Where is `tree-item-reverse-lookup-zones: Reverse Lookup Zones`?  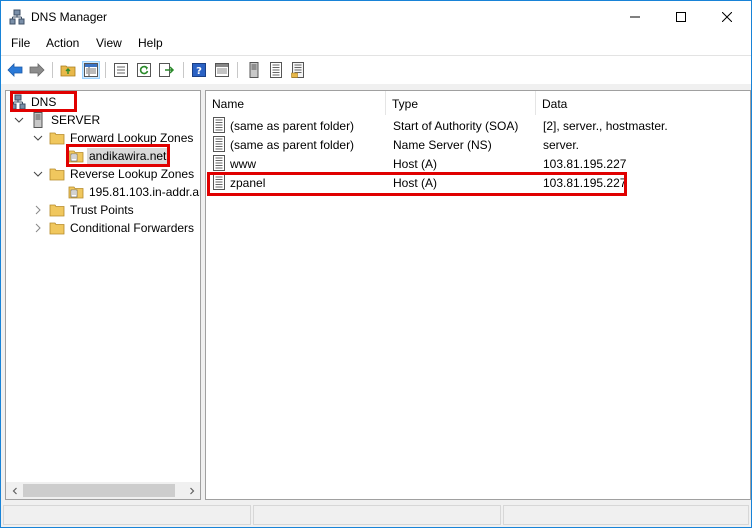 tree-item-reverse-lookup-zones: Reverse Lookup Zones is located at coordinates (103, 174).